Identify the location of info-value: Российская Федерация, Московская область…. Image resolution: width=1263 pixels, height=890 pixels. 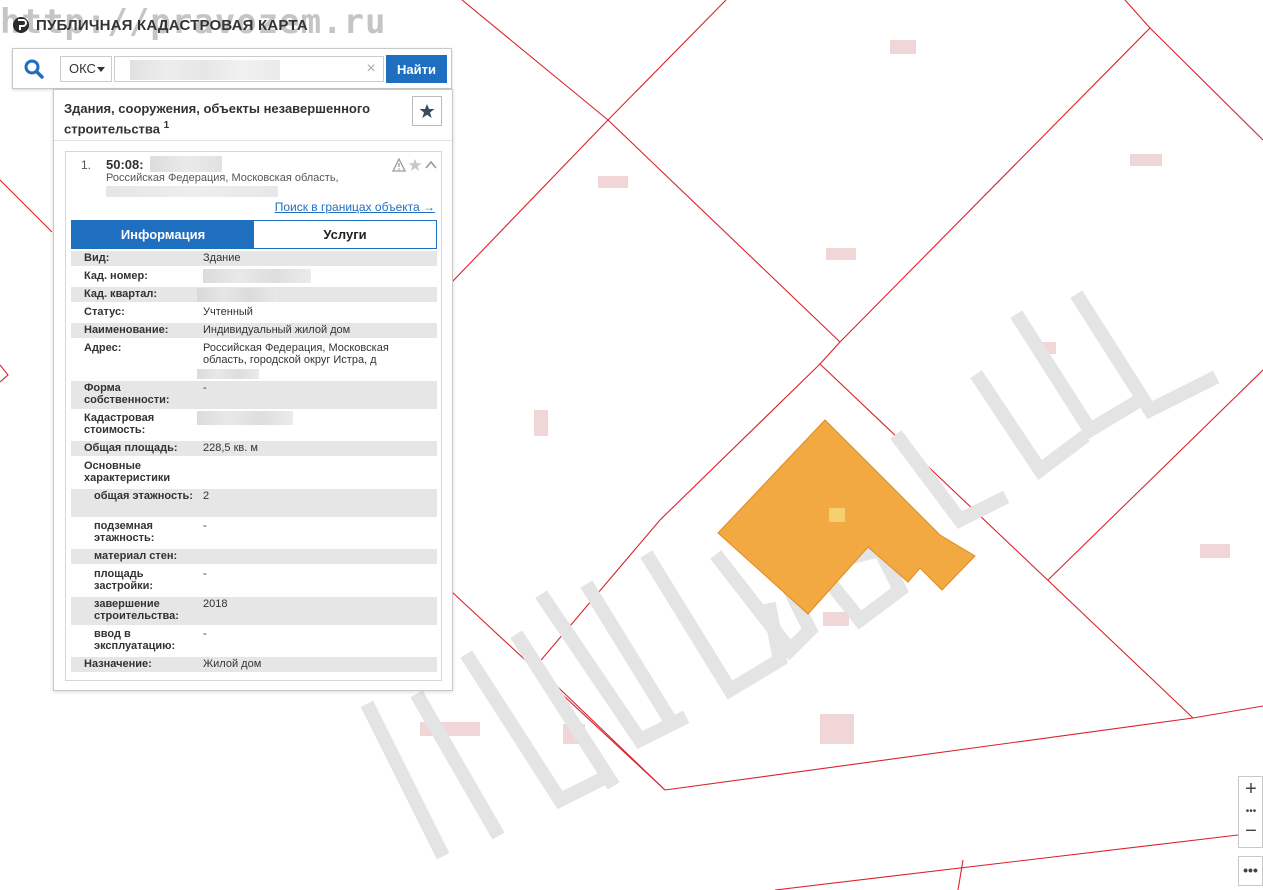
(296, 354).